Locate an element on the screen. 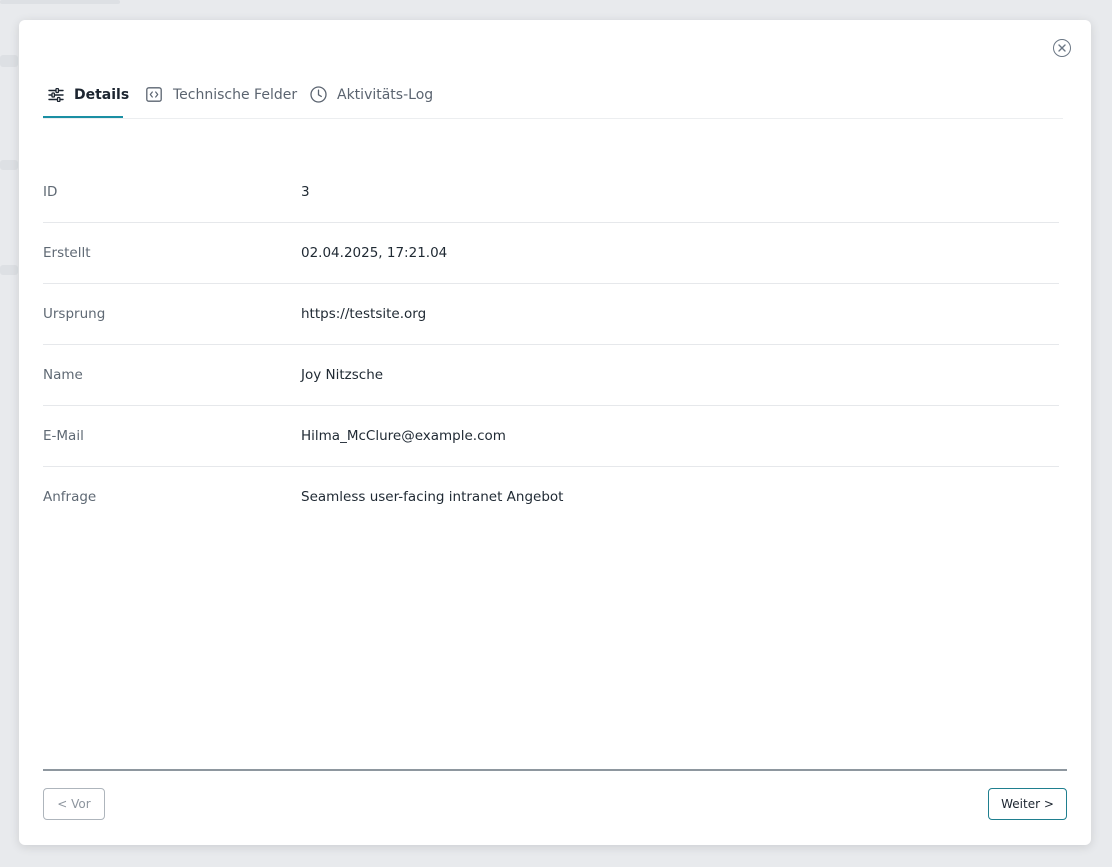 This screenshot has height=867, width=1112. next-button: Weiter > is located at coordinates (1027, 804).